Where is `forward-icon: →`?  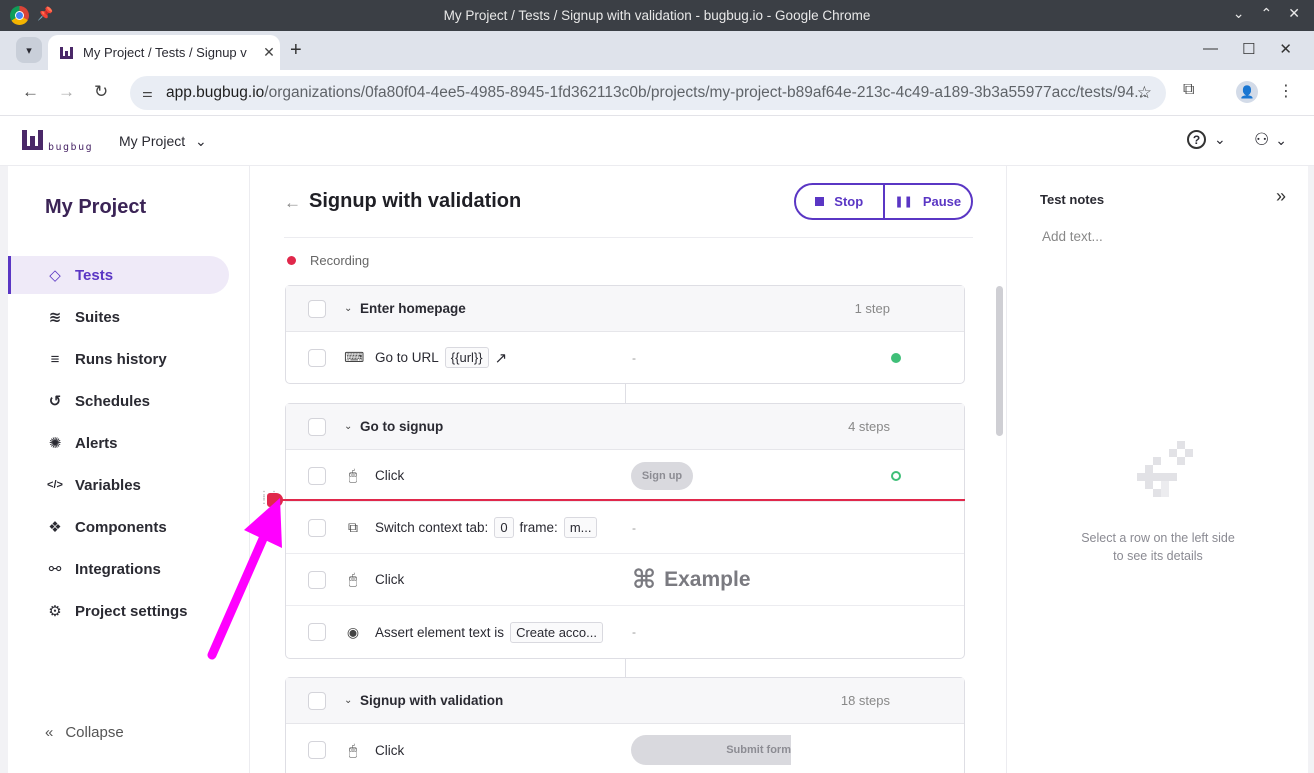 forward-icon: → is located at coordinates (66, 92).